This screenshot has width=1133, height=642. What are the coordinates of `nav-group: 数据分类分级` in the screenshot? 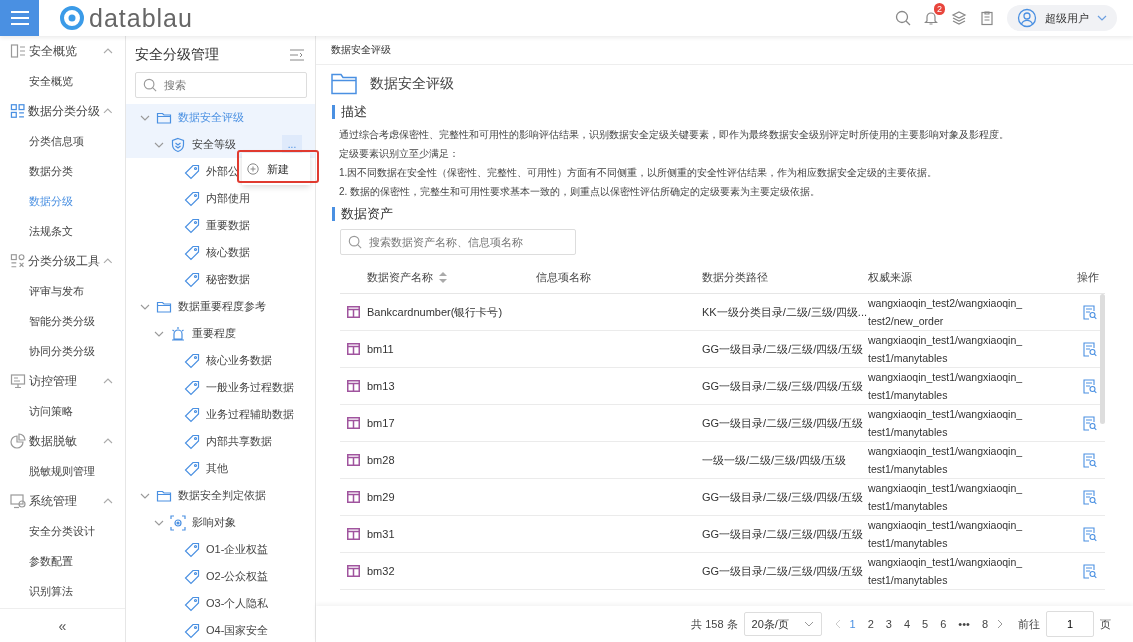 It's located at (62, 111).